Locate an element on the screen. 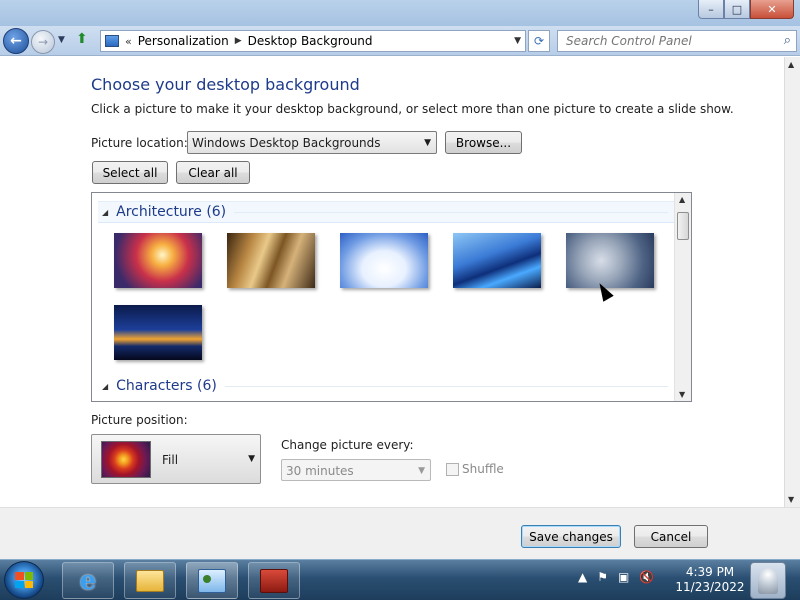 This screenshot has width=800, height=600. picture-location-select: Windows Desktop Backgrounds ▼ is located at coordinates (312, 142).